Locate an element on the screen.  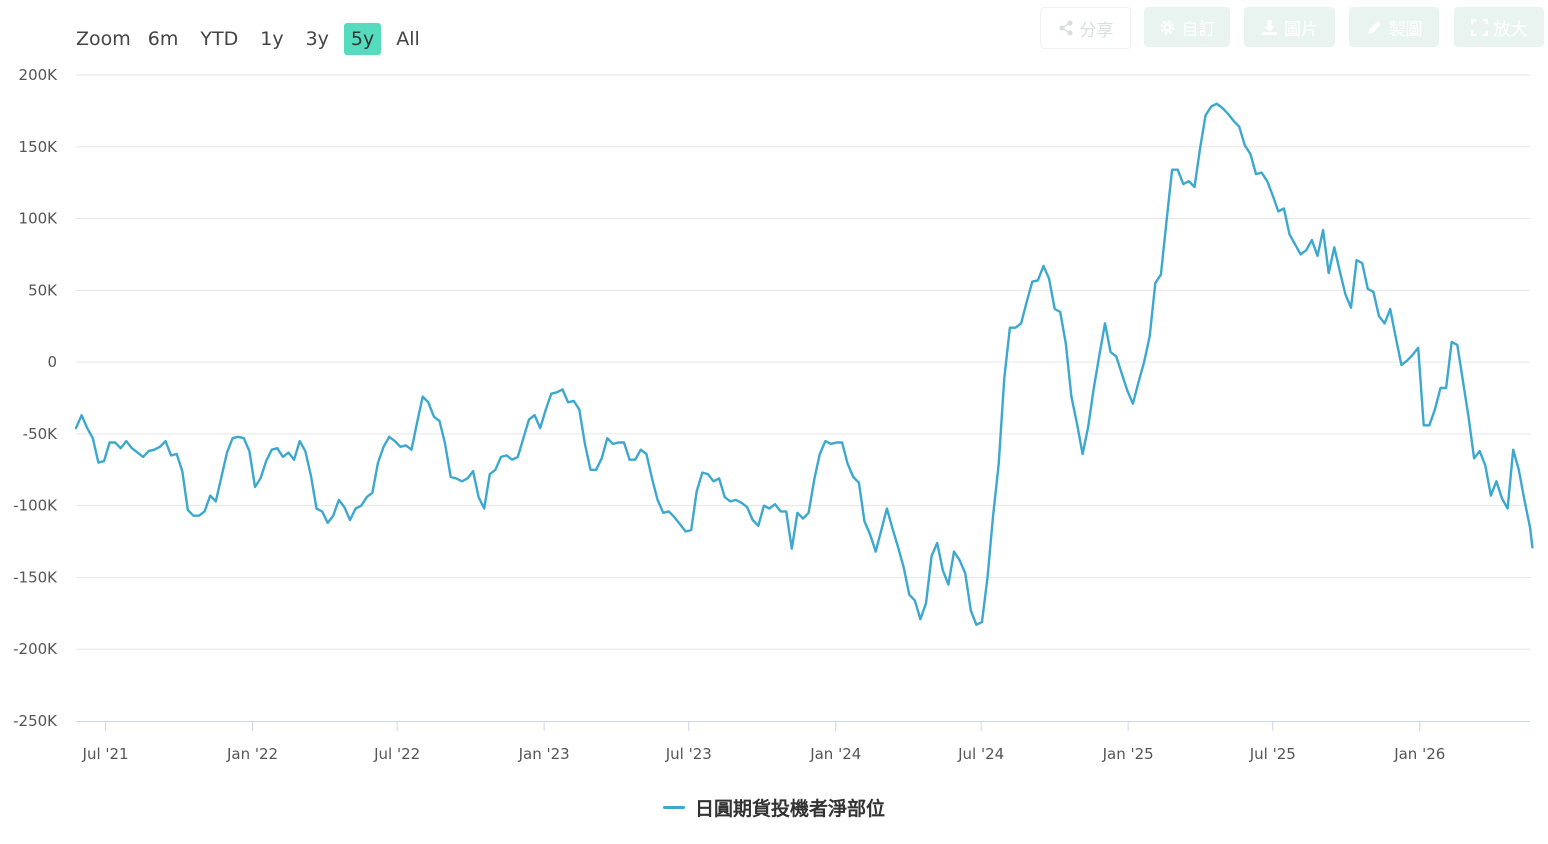
x-tick-label: Jan '25 is located at coordinates (1128, 754).